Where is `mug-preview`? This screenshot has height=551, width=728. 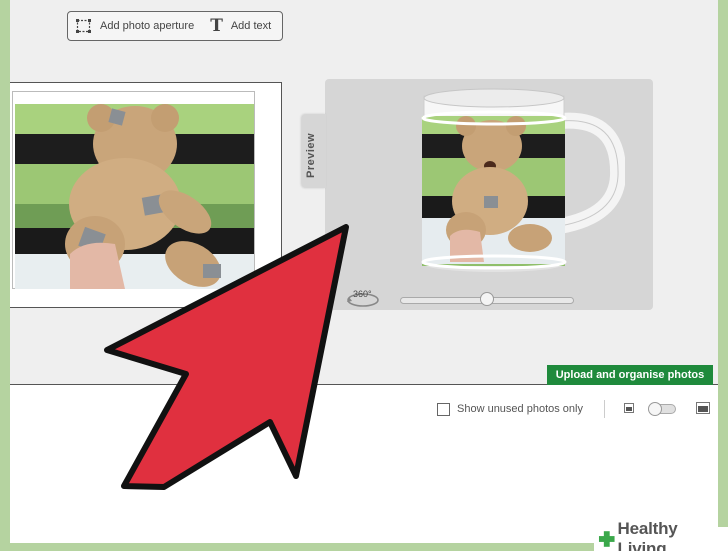 mug-preview is located at coordinates (523, 180).